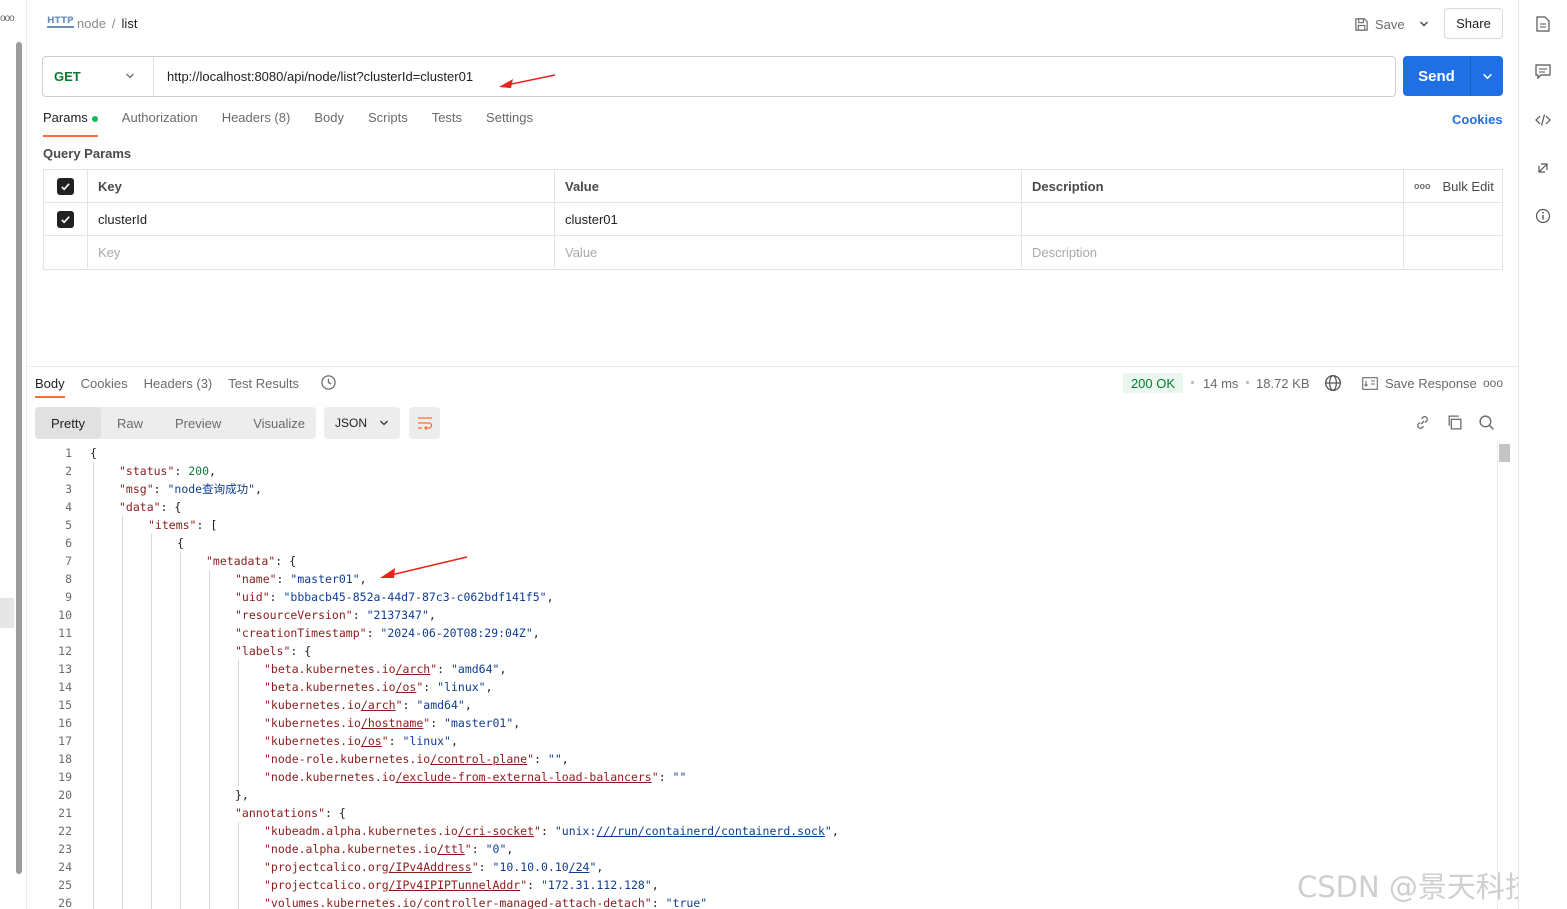 This screenshot has height=909, width=1567. What do you see at coordinates (362, 423) in the screenshot?
I see `format-select: JSON` at bounding box center [362, 423].